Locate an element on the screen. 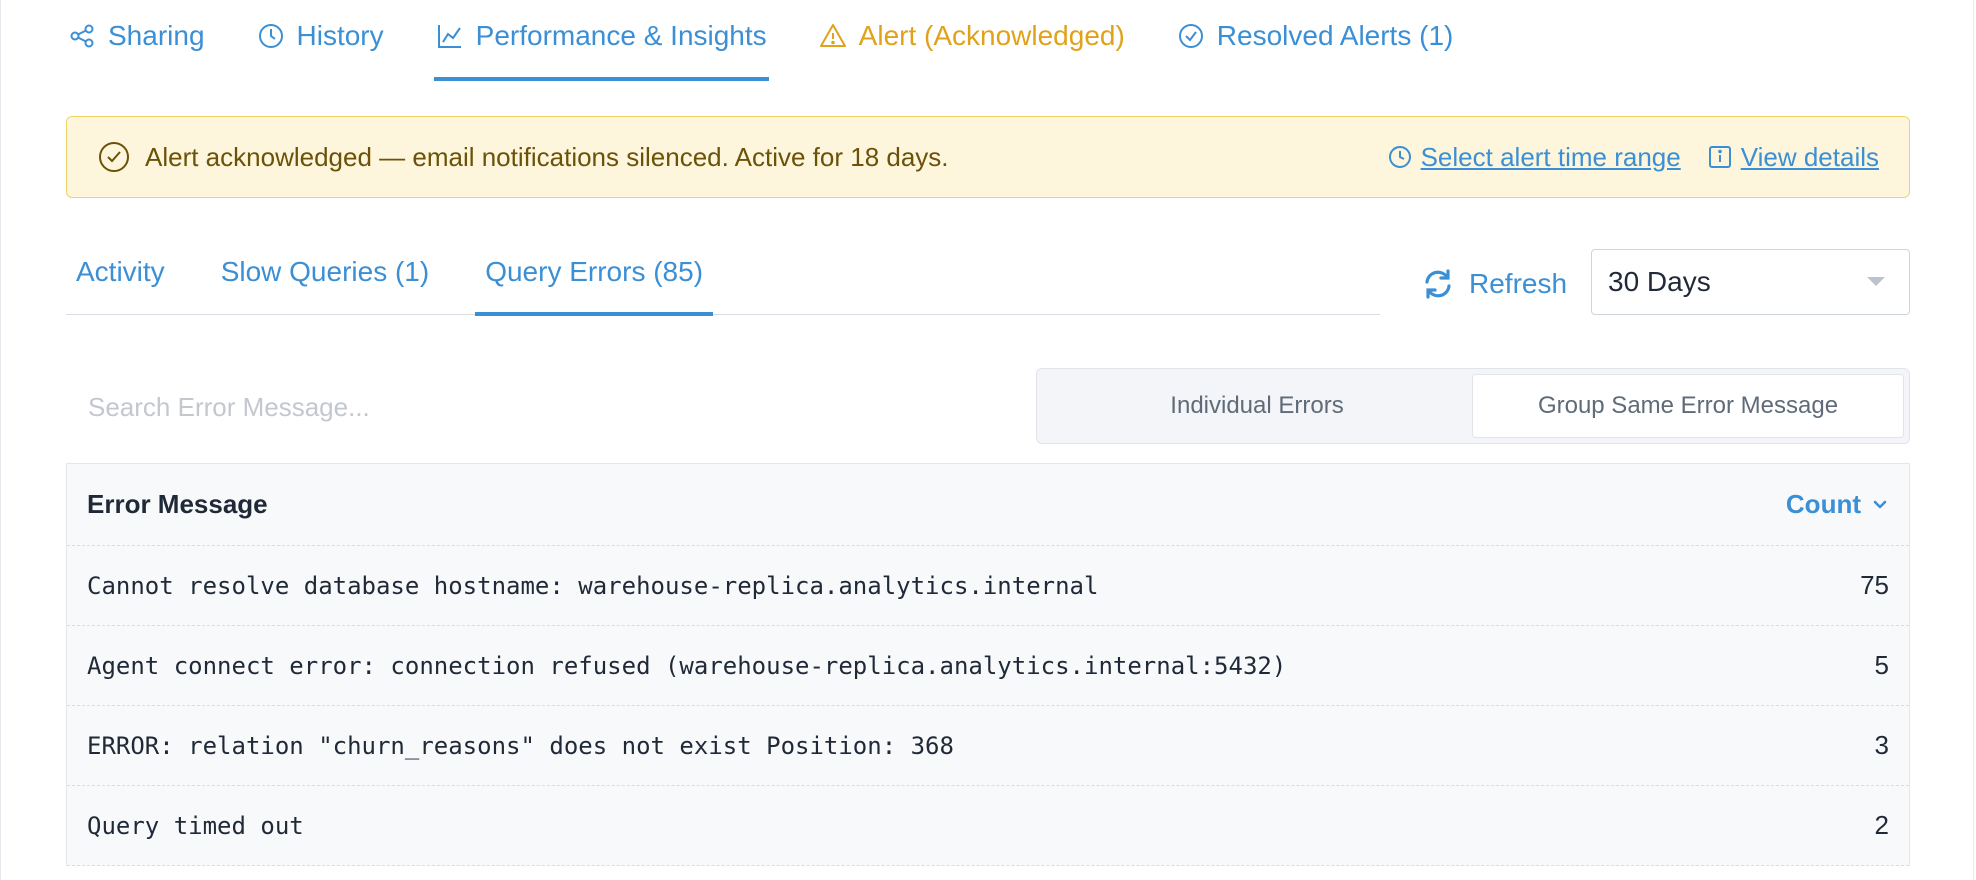 This screenshot has width=1976, height=880. info-icon is located at coordinates (1720, 157).